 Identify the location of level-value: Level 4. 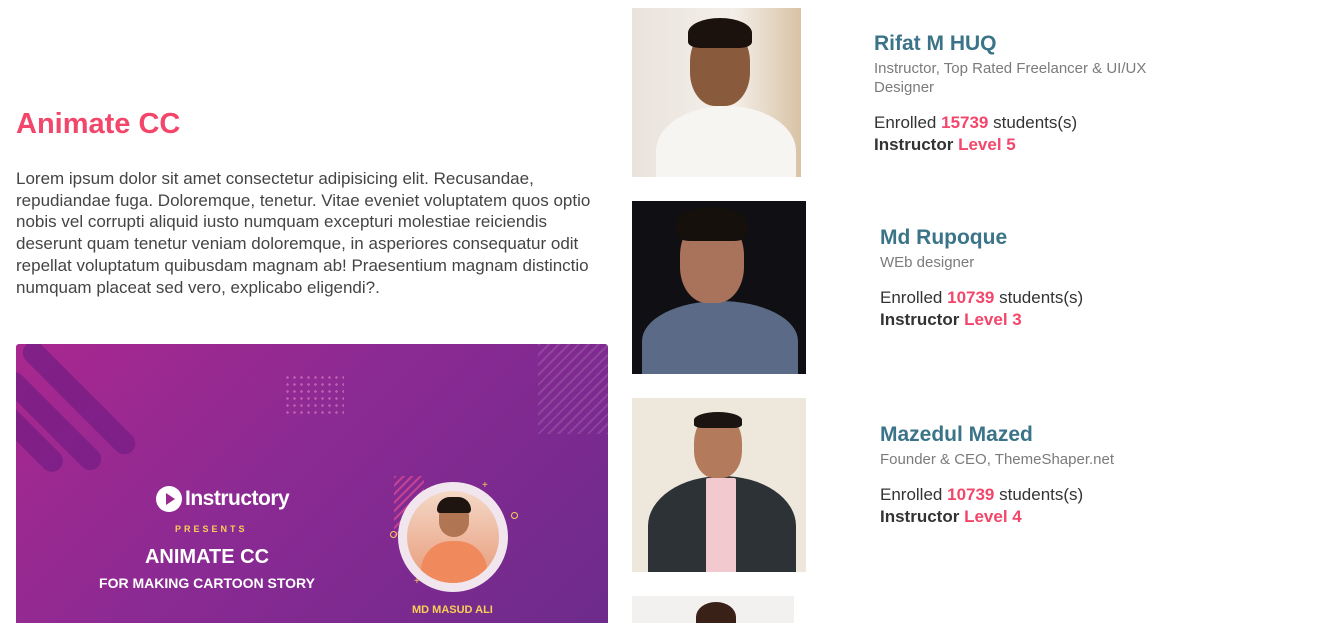
(993, 516).